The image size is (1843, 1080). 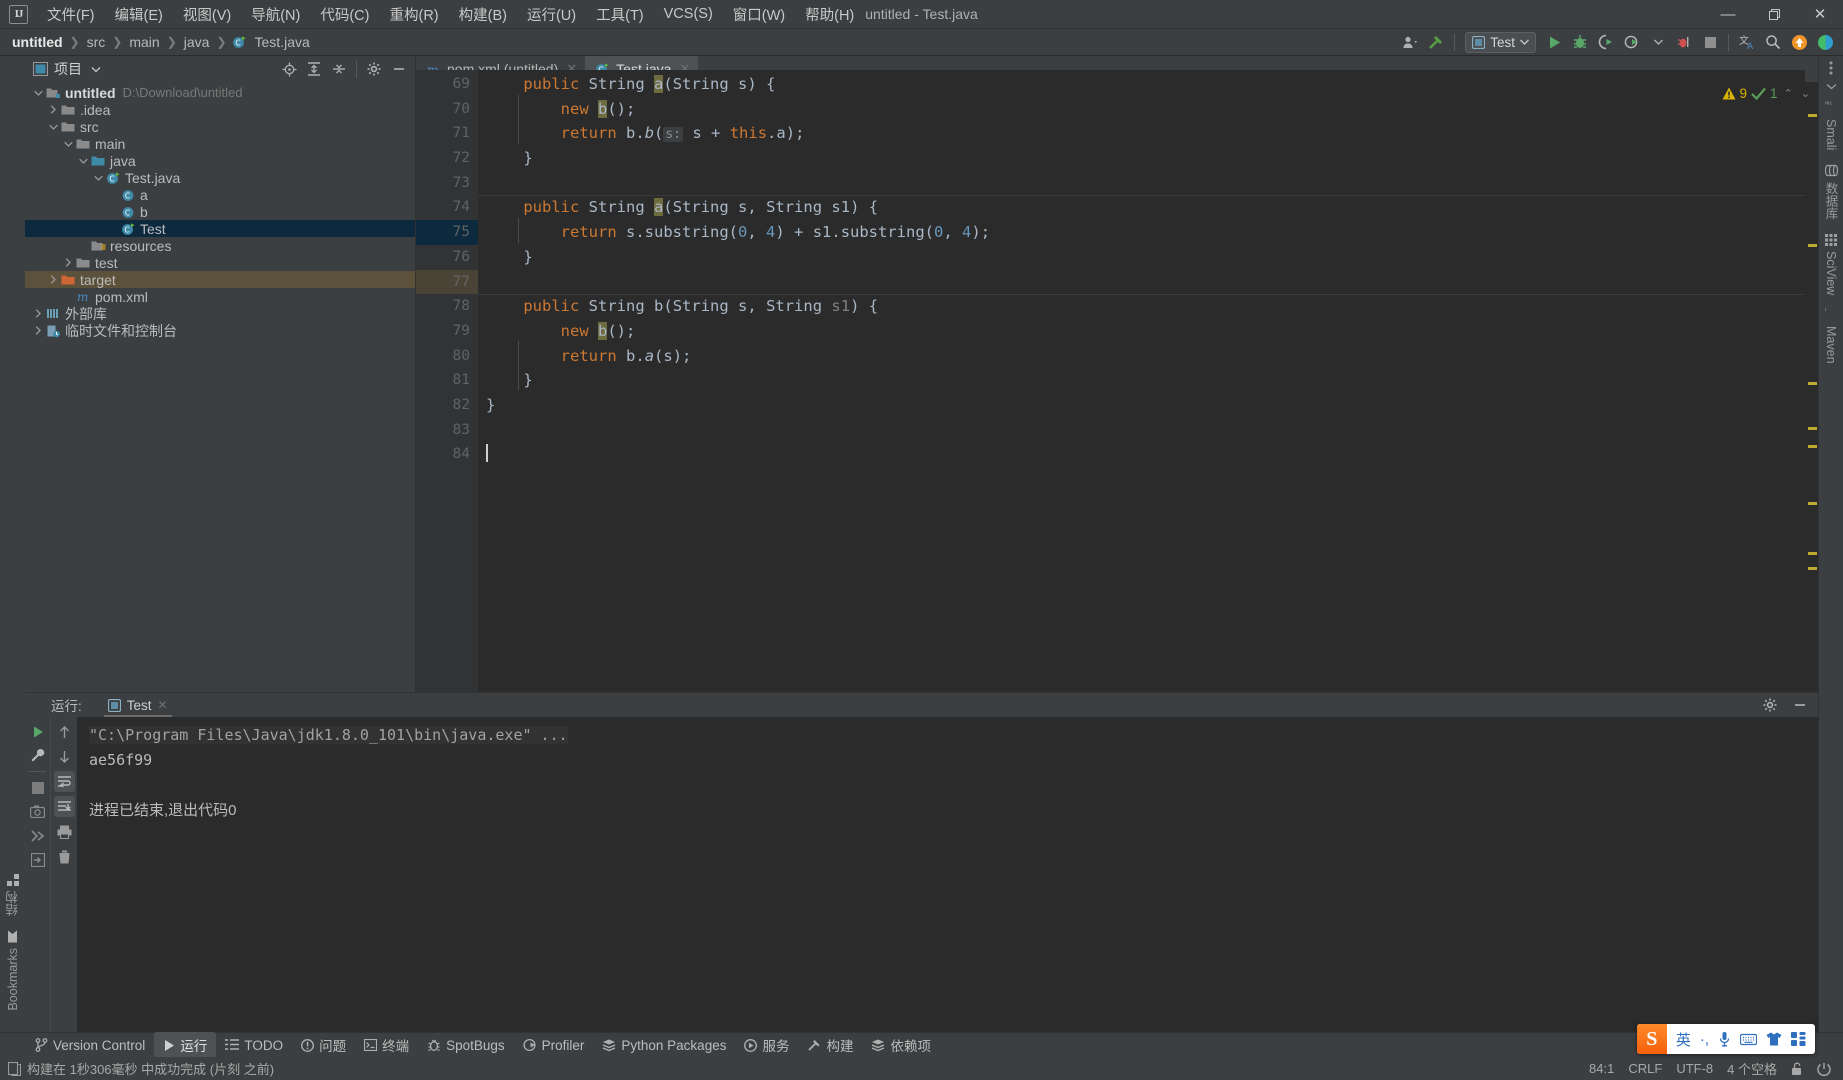 I want to click on menu-run: 运行(U), so click(x=551, y=14).